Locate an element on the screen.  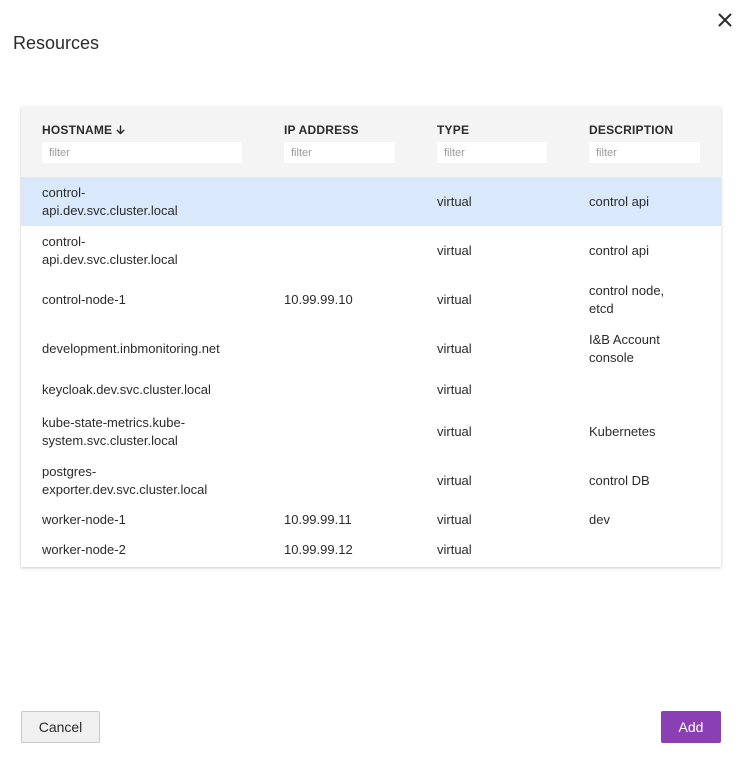
column-description: DESCRIPTION is located at coordinates (644, 142).